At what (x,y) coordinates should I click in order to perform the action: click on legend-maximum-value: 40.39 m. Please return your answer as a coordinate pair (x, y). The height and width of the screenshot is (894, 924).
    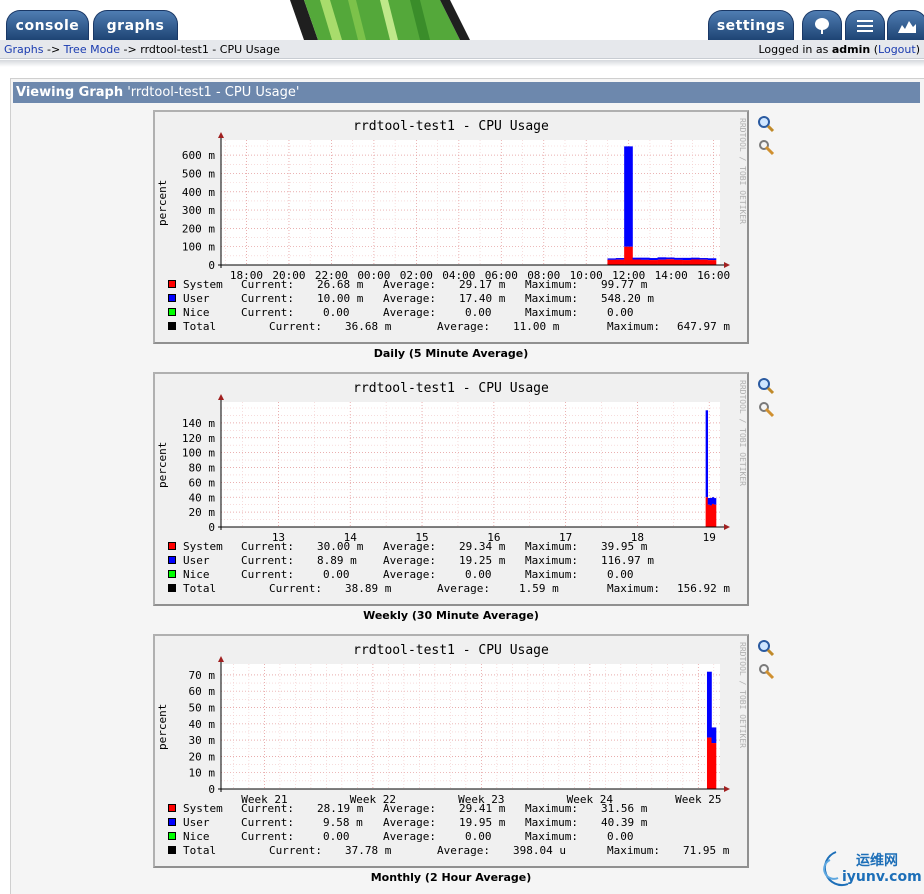
    Looking at the image, I should click on (624, 822).